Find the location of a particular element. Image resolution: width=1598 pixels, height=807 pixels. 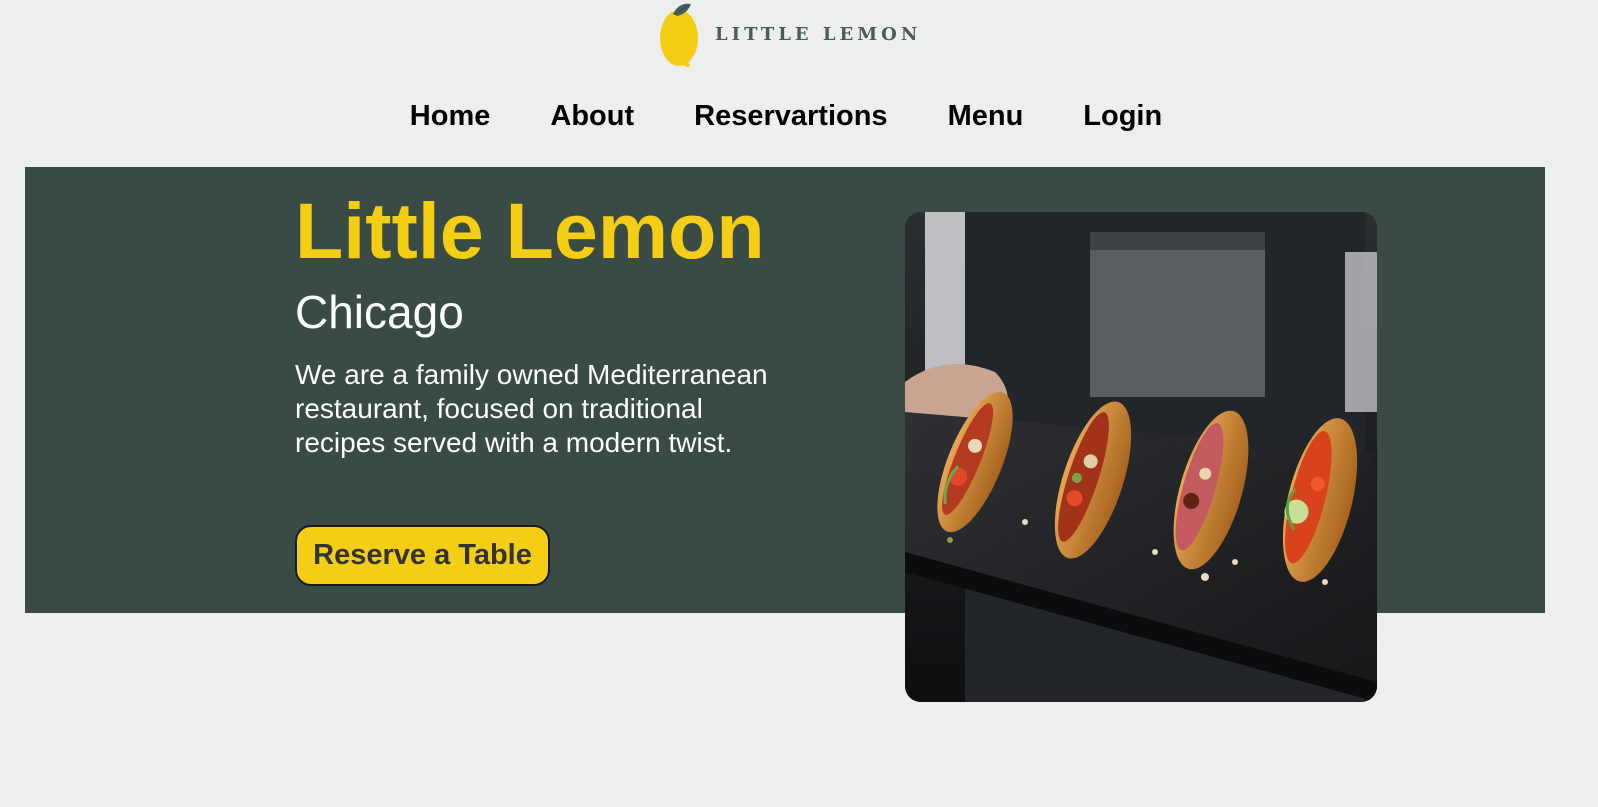

nav-item-home: Home is located at coordinates (450, 116).